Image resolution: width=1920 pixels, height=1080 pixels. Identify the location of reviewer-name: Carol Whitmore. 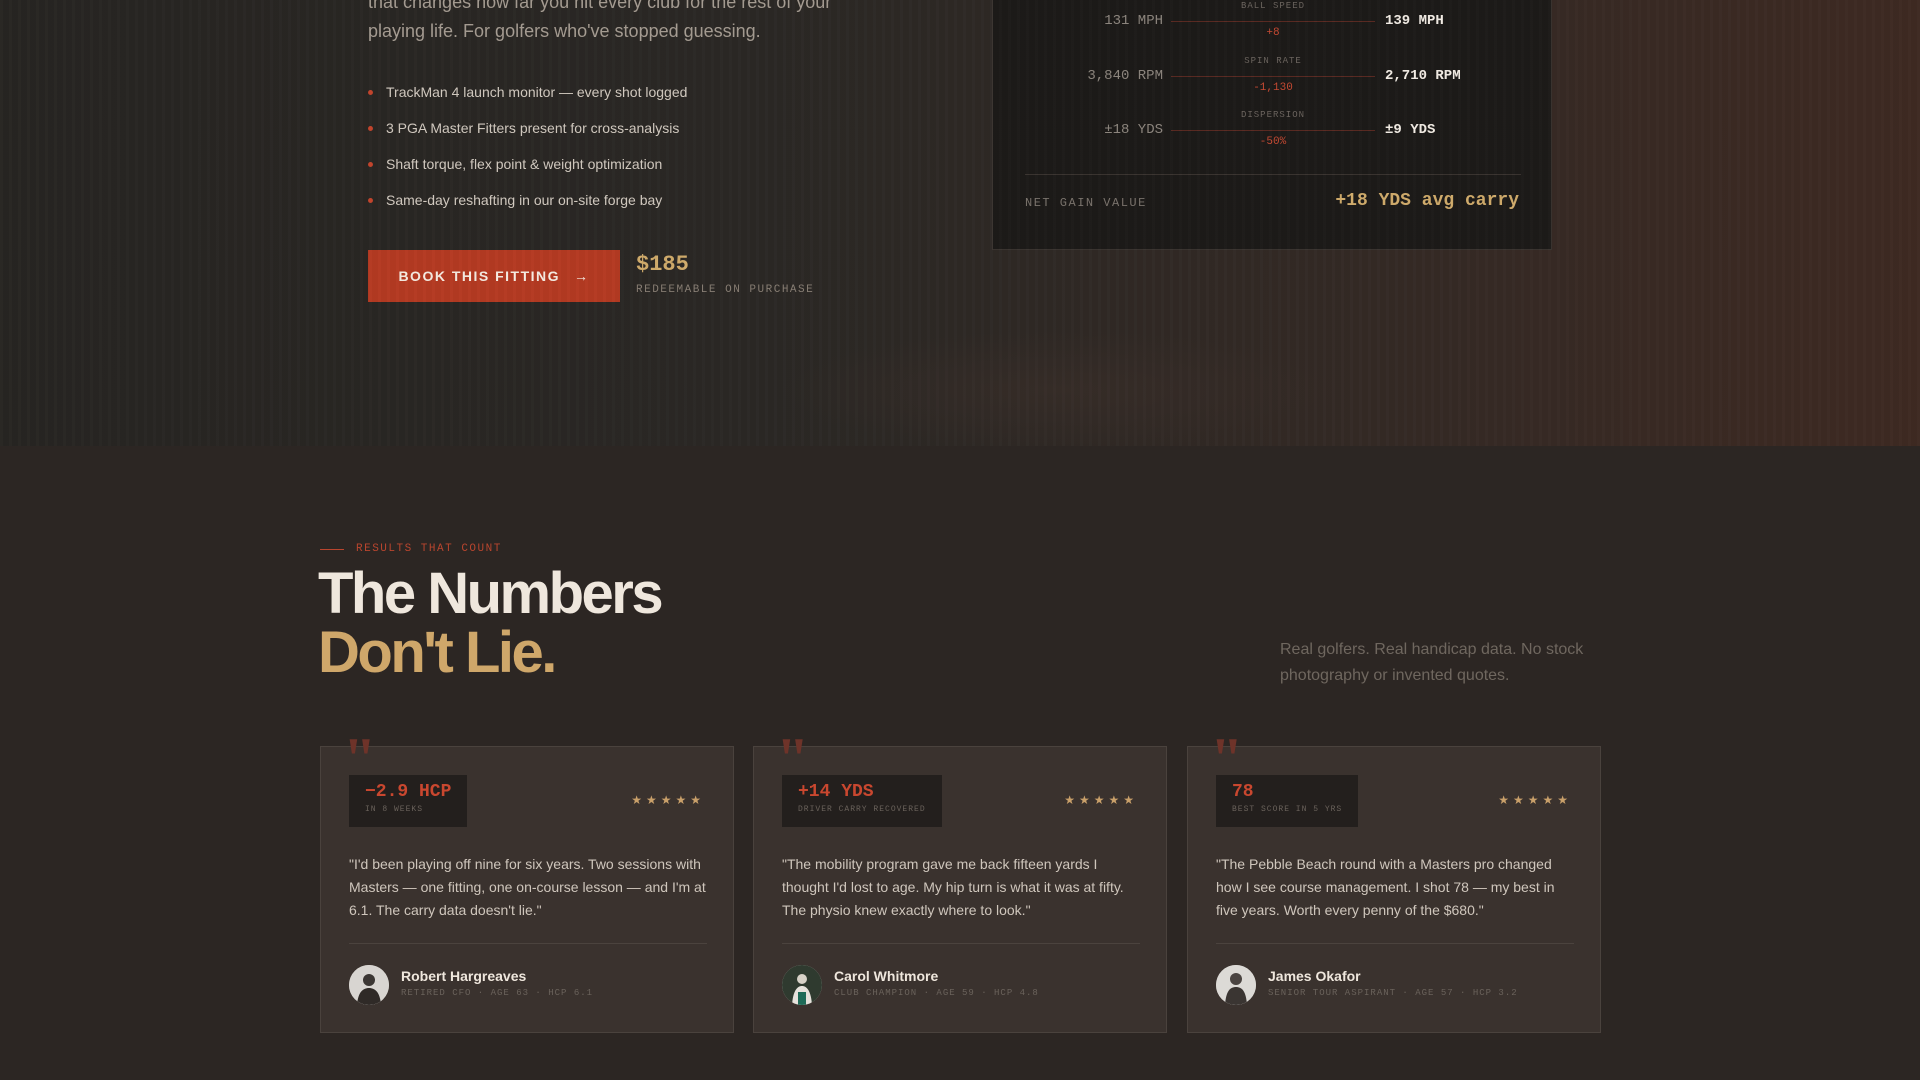
(886, 976).